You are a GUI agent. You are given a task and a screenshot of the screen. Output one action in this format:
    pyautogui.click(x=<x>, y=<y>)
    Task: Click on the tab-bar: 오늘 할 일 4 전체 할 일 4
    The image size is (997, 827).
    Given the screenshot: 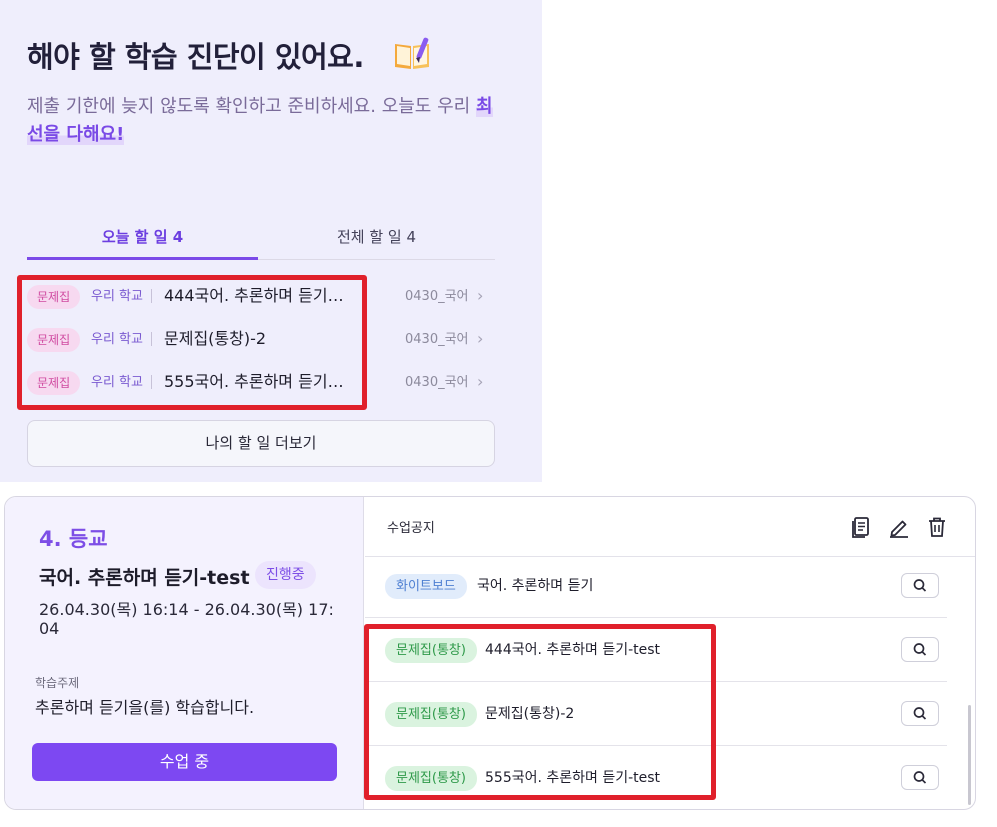 What is the action you would take?
    pyautogui.click(x=261, y=241)
    